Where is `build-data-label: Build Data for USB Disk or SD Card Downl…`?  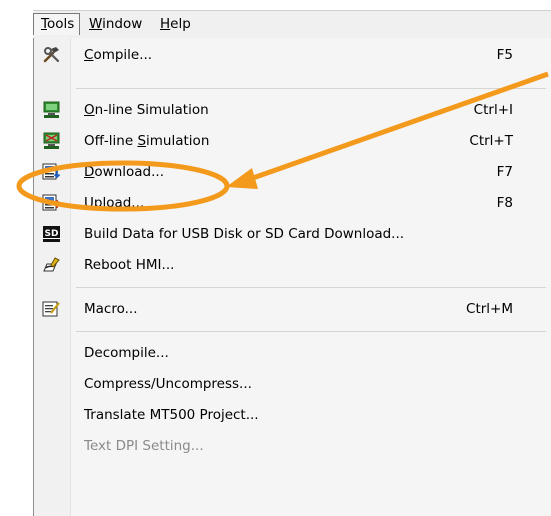
build-data-label: Build Data for USB Disk or SD Card Downl… is located at coordinates (244, 234).